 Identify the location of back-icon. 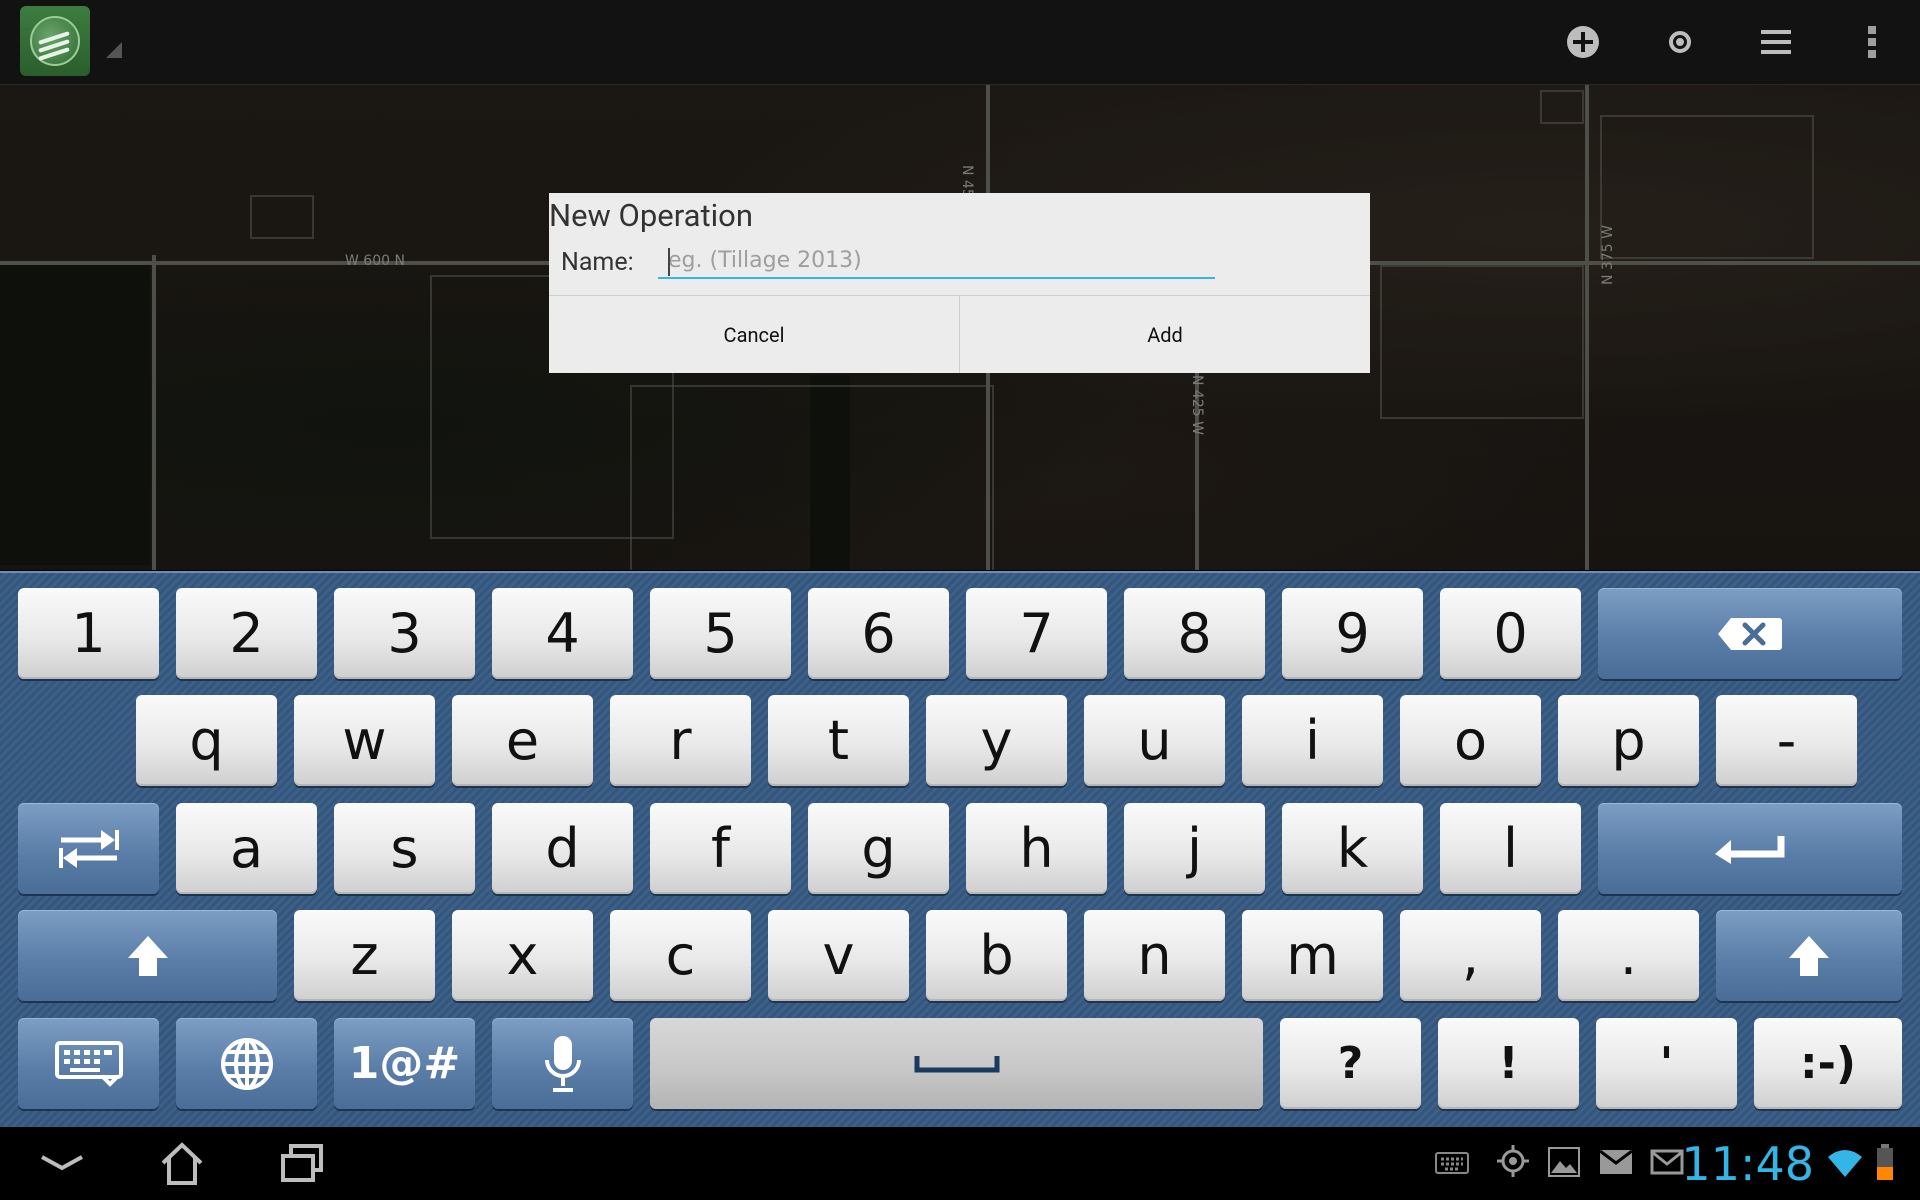
(62, 1163).